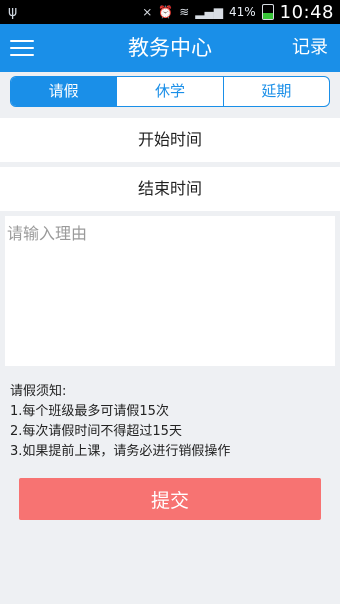  I want to click on battery-percent: 41%, so click(242, 12).